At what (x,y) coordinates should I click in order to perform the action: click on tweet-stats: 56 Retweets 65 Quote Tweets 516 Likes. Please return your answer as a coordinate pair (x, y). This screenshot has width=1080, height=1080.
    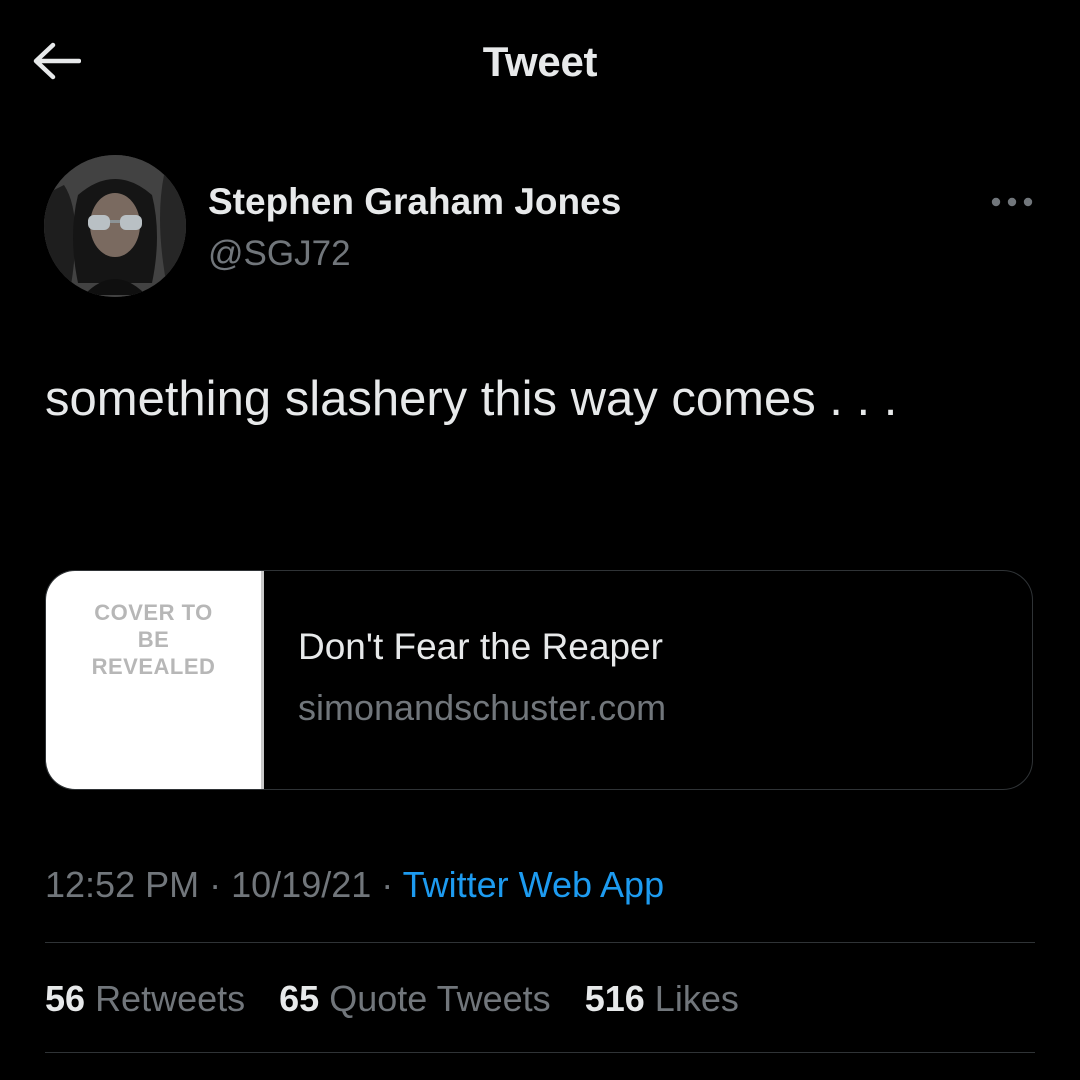
    Looking at the image, I should click on (404, 999).